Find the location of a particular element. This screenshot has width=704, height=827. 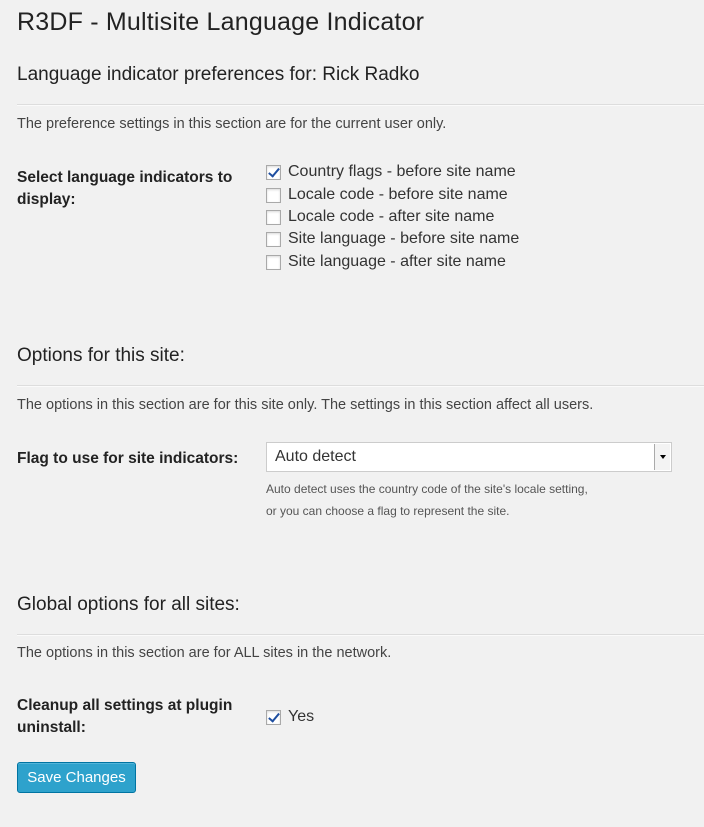

checkbox-site-language-before: Site language - before site name is located at coordinates (392, 239).